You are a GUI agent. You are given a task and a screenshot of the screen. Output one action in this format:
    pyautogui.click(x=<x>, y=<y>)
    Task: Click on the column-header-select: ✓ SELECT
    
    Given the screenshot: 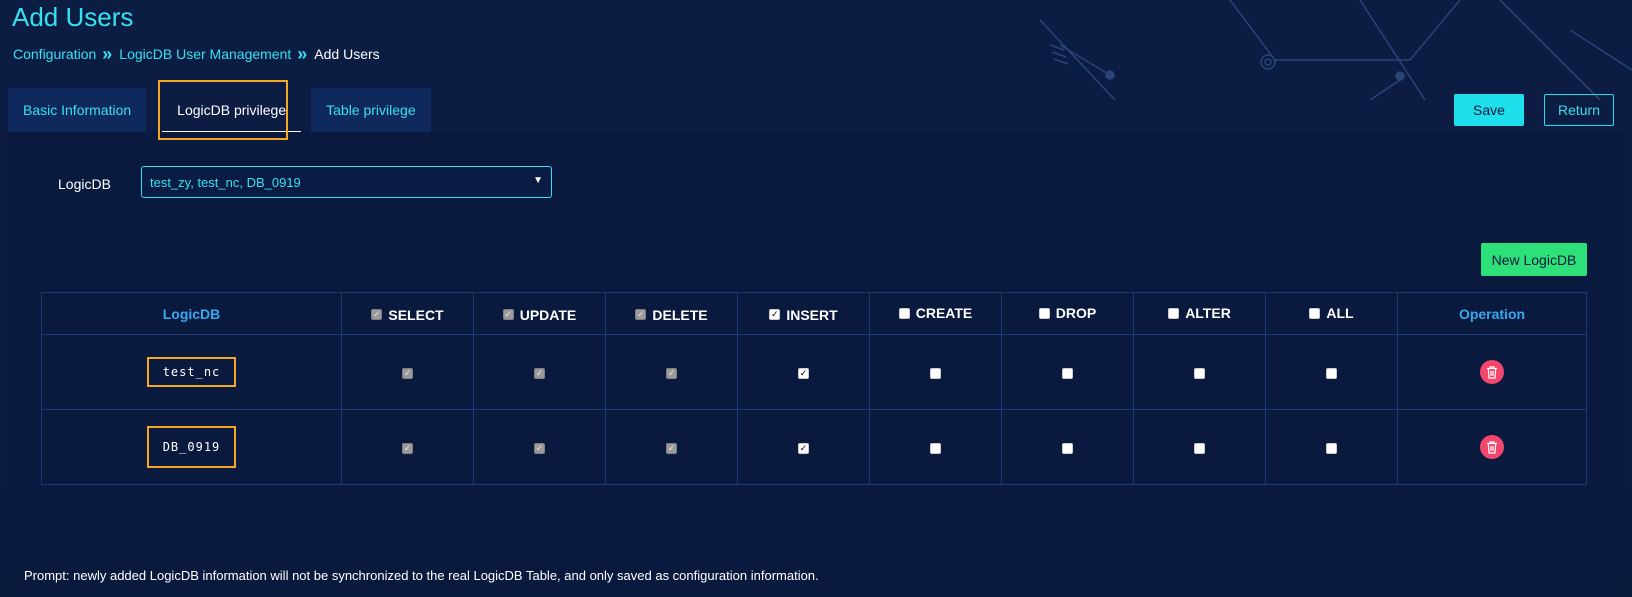 What is the action you would take?
    pyautogui.click(x=407, y=313)
    